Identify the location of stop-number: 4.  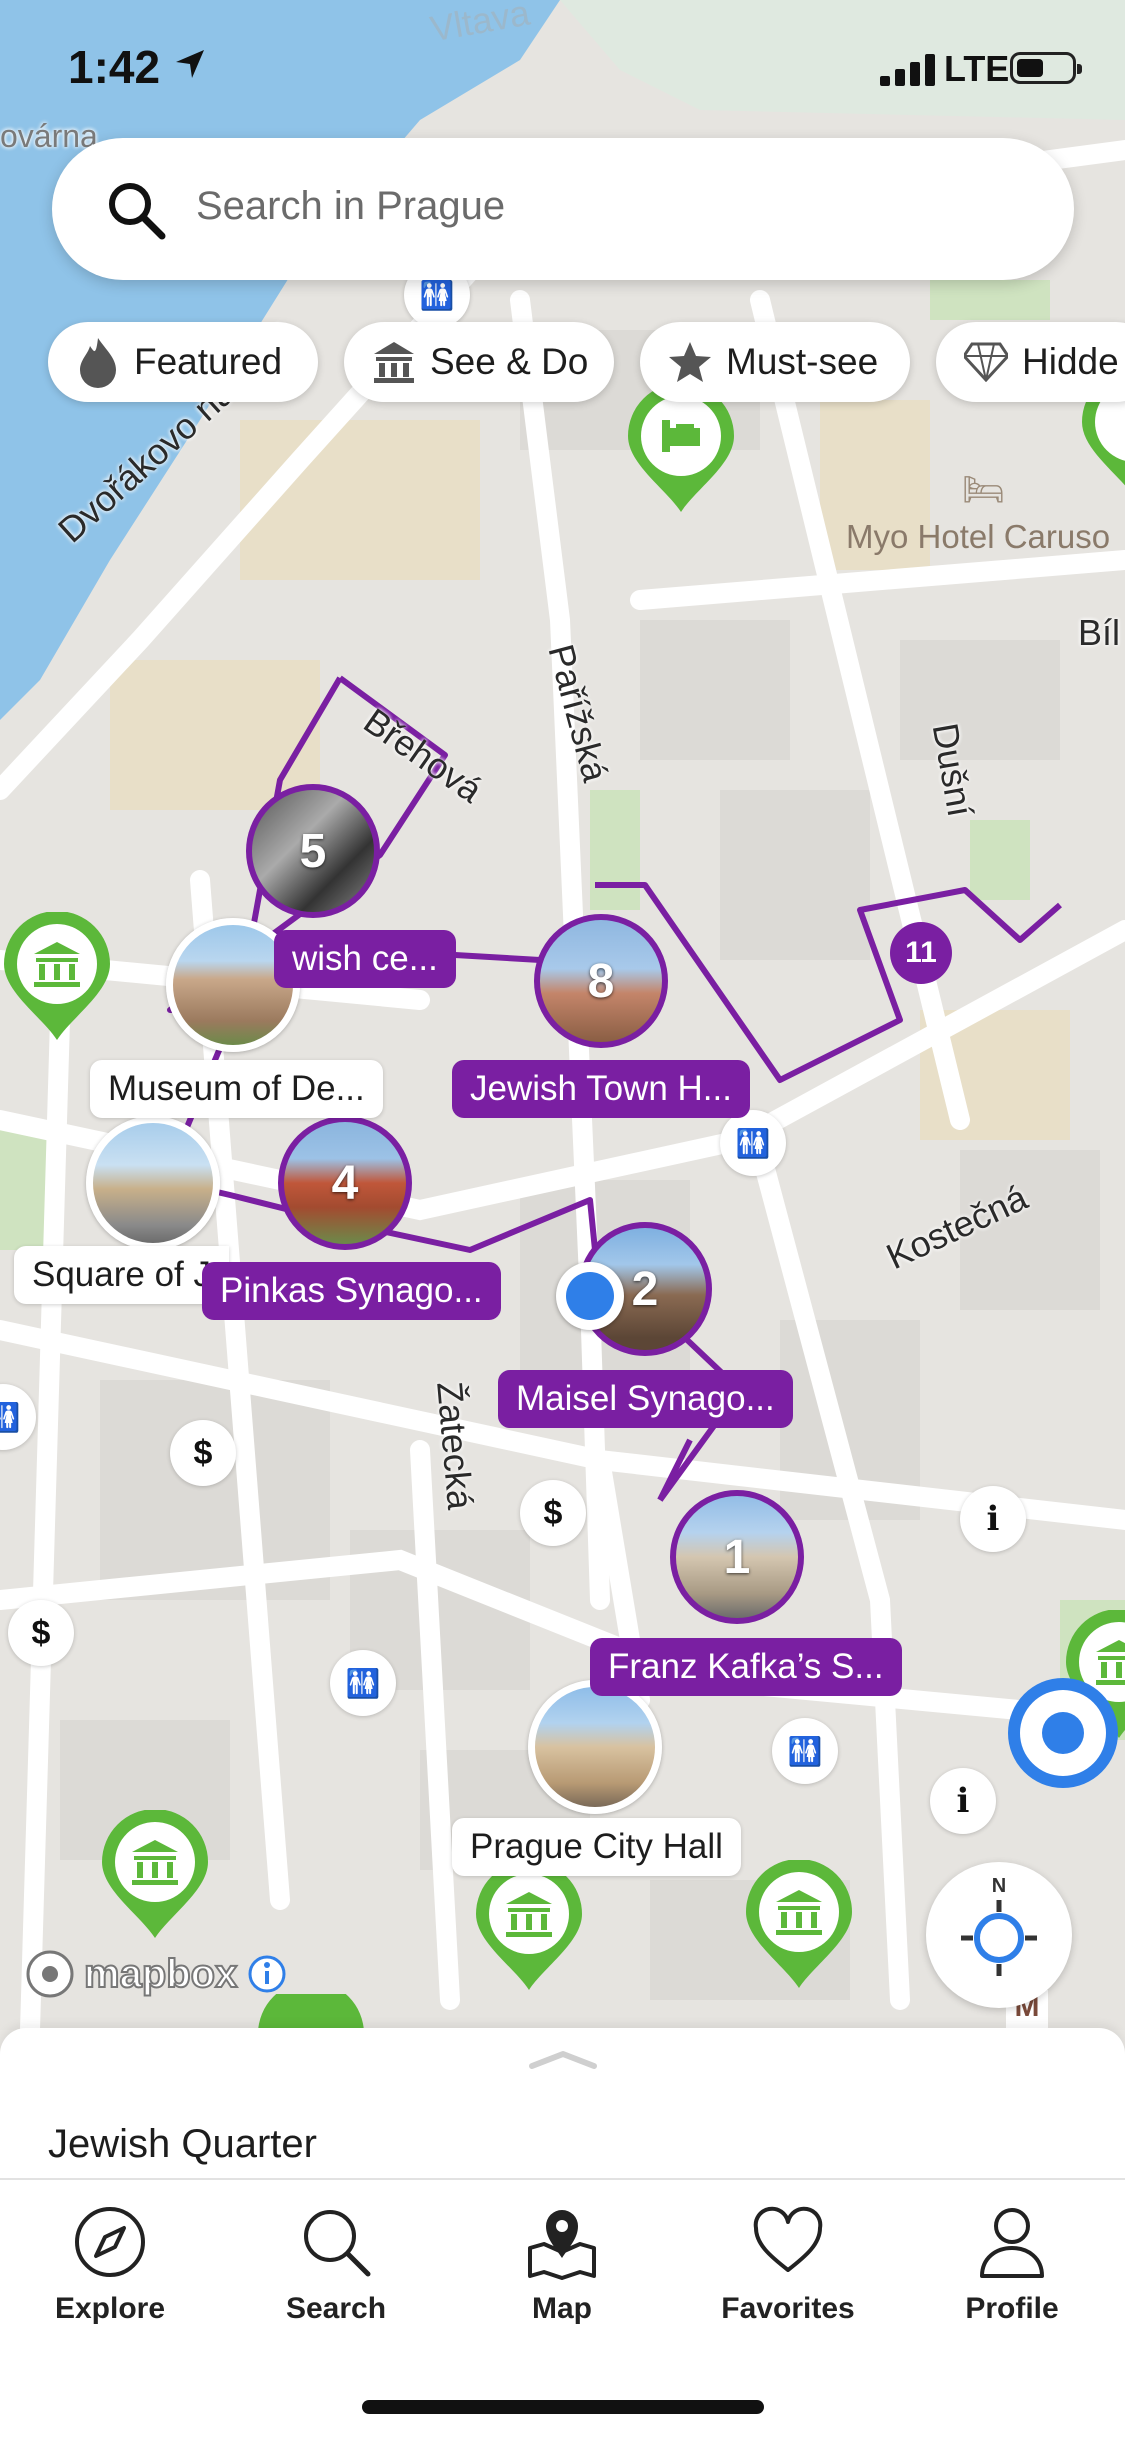
(345, 1183).